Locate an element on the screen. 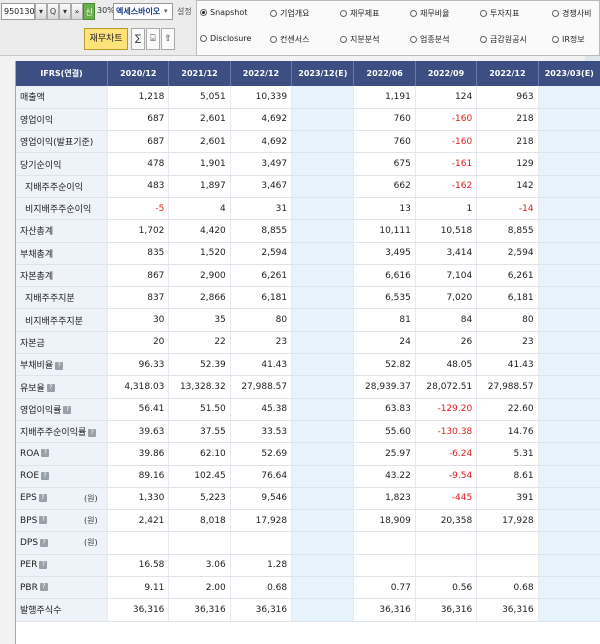 Image resolution: width=600 pixels, height=644 pixels. column-header: 2021/12 is located at coordinates (199, 73).